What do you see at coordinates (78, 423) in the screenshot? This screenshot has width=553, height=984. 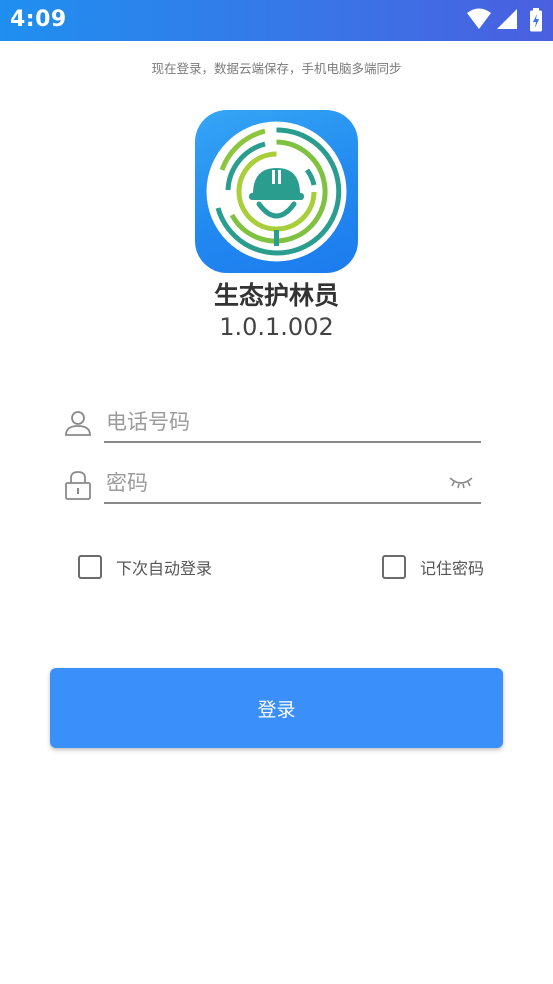 I see `user-icon` at bounding box center [78, 423].